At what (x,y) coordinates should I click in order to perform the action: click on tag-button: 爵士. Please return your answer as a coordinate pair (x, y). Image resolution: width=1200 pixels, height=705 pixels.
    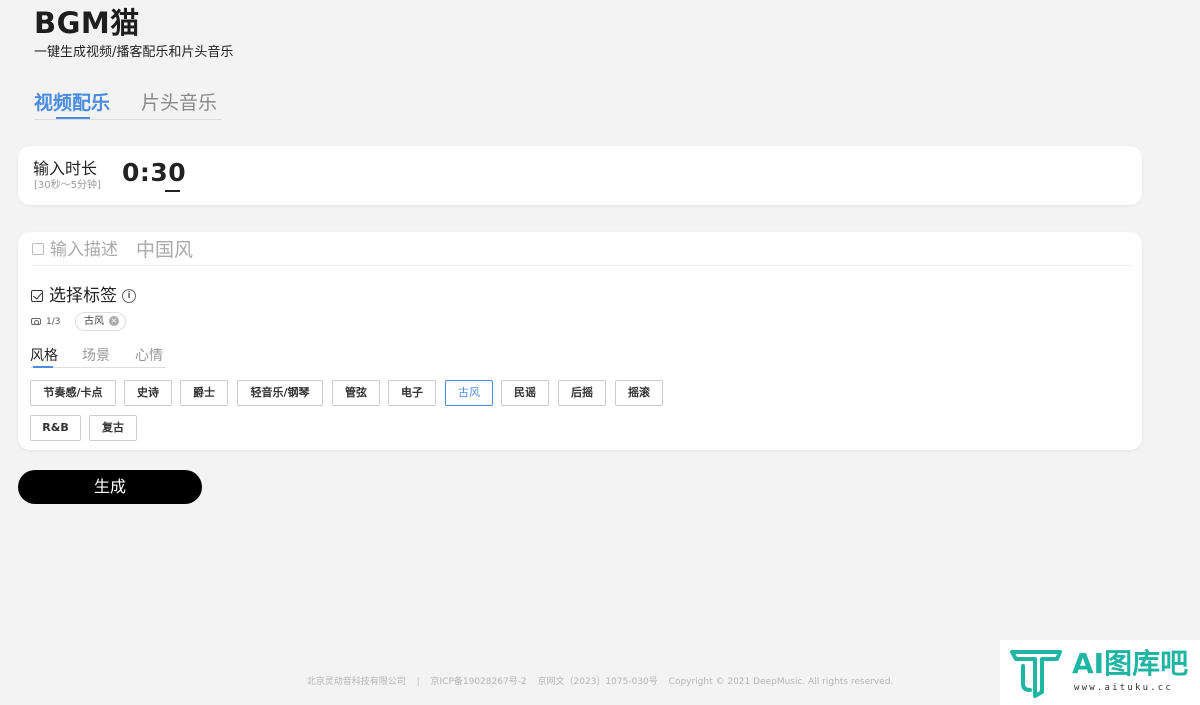
    Looking at the image, I should click on (204, 393).